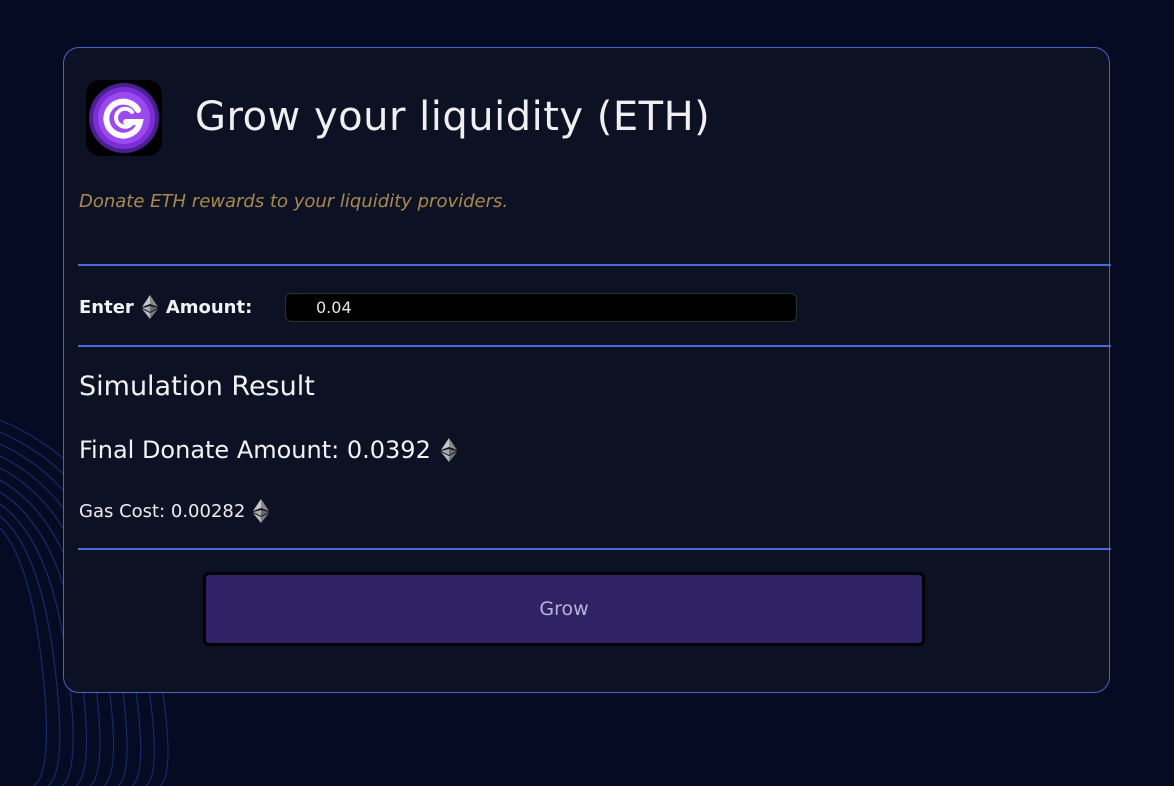  I want to click on amount-label: Enter Amount:, so click(165, 307).